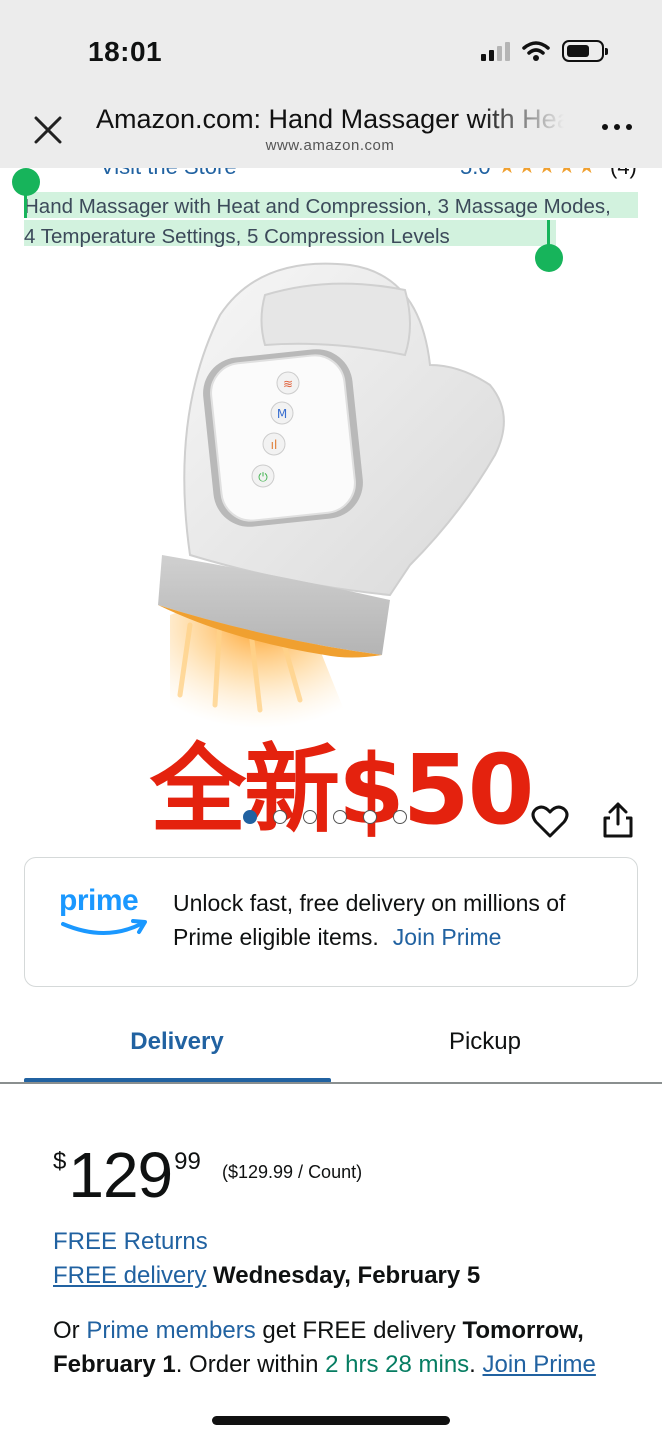 Image resolution: width=662 pixels, height=1440 pixels. I want to click on prime-logo: prime, so click(106, 914).